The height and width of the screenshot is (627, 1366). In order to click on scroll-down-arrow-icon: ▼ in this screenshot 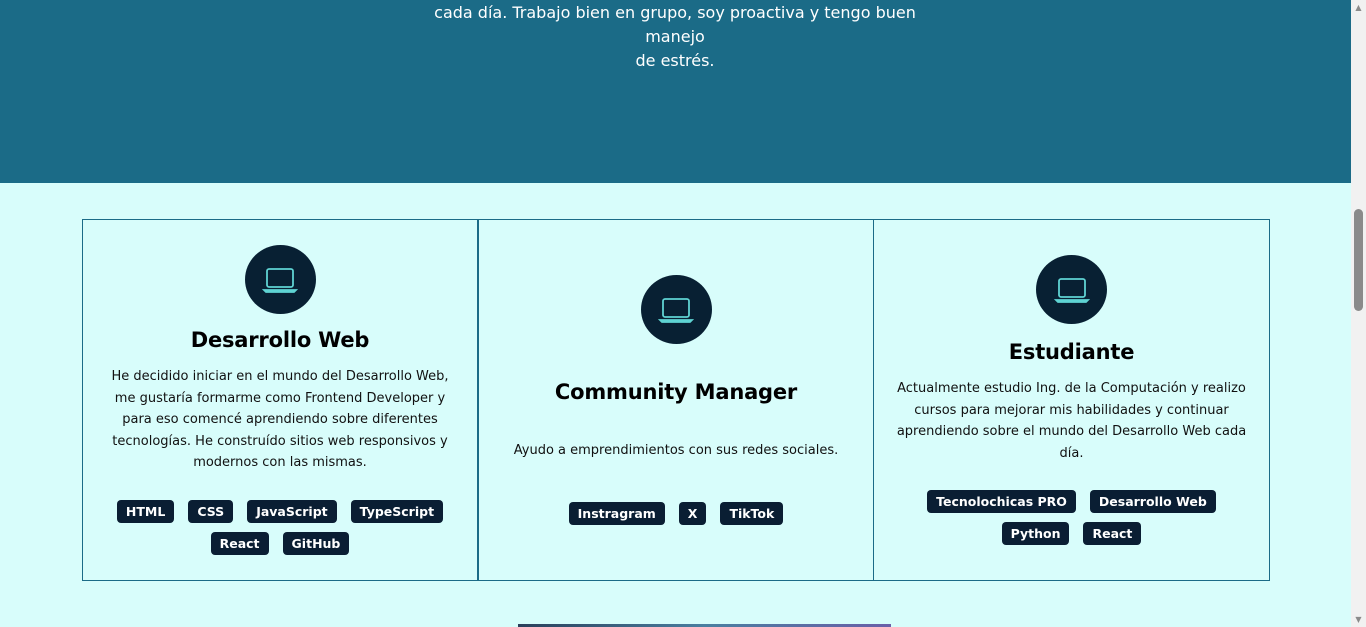, I will do `click(1358, 619)`.